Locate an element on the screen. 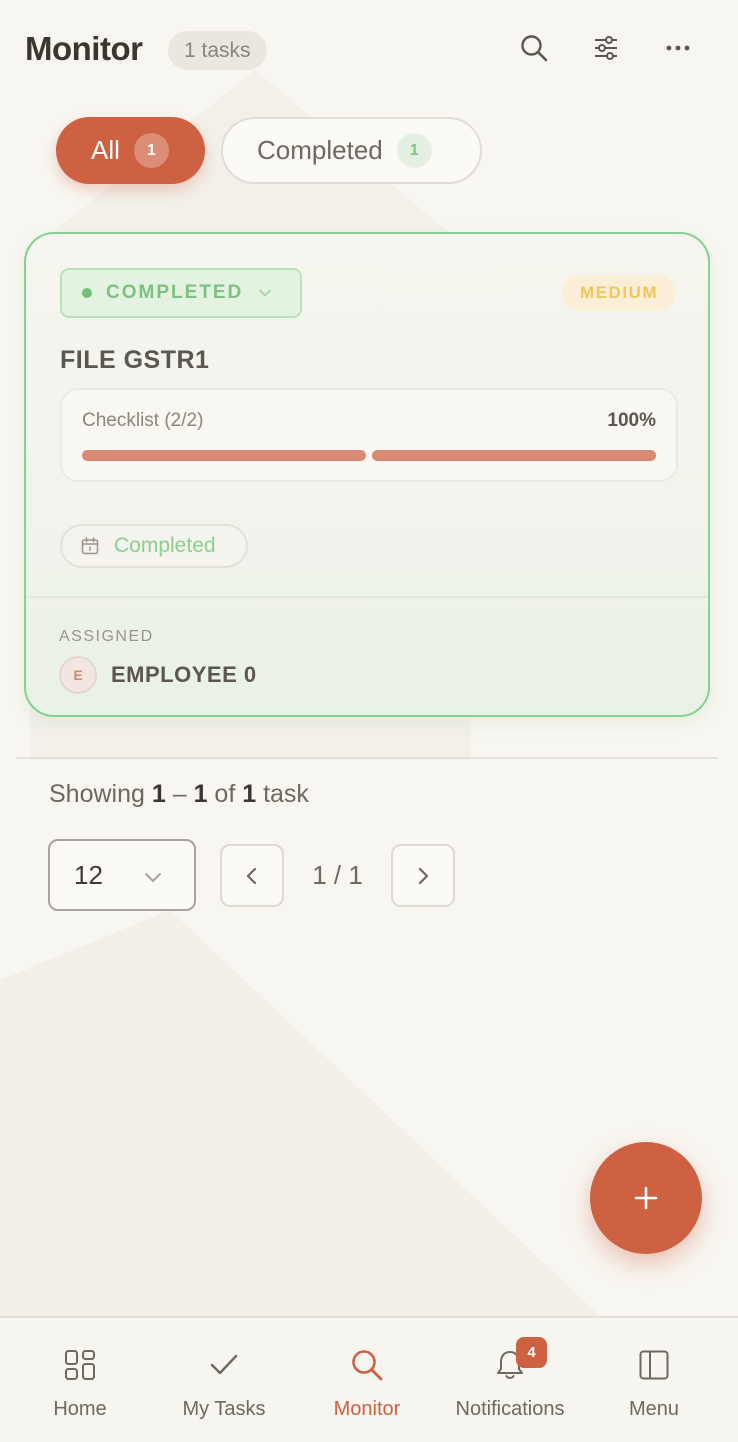 This screenshot has height=1442, width=738. calendar-icon is located at coordinates (90, 546).